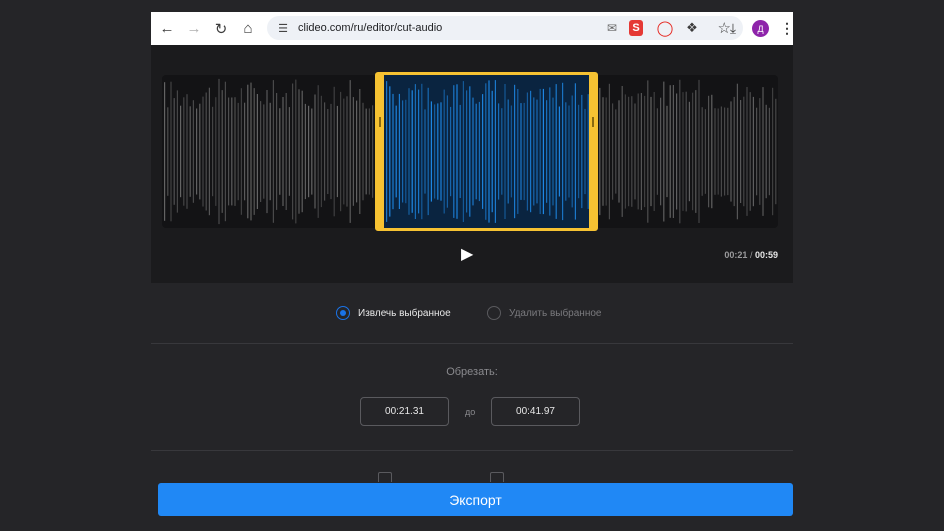 The height and width of the screenshot is (531, 944). What do you see at coordinates (385, 477) in the screenshot?
I see `fade-in-checkbox` at bounding box center [385, 477].